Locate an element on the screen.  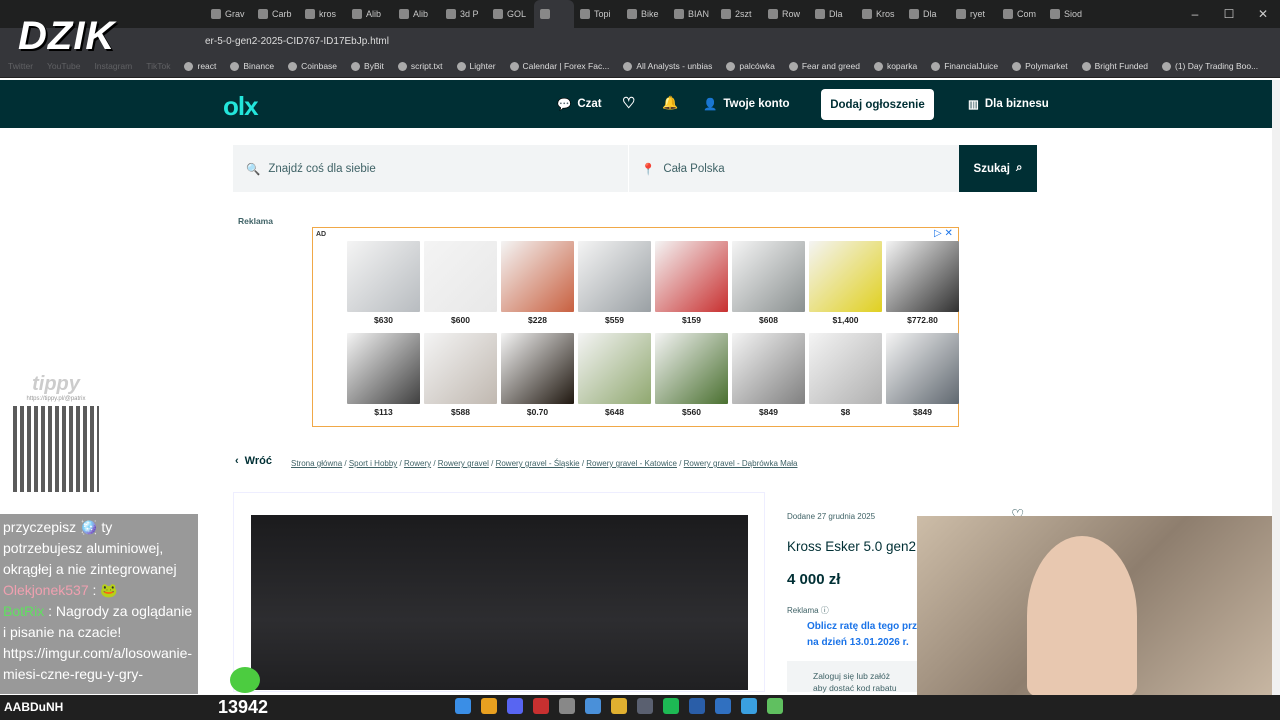
bookmark-item: All Analysts - unbias is located at coordinates (667, 66).